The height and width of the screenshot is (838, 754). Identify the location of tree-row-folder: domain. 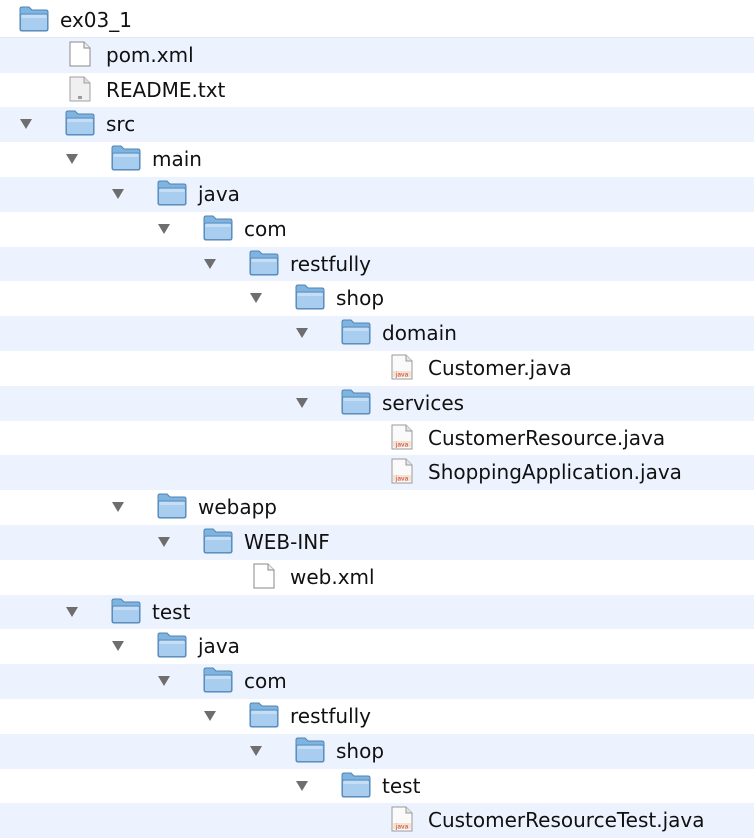
(377, 333).